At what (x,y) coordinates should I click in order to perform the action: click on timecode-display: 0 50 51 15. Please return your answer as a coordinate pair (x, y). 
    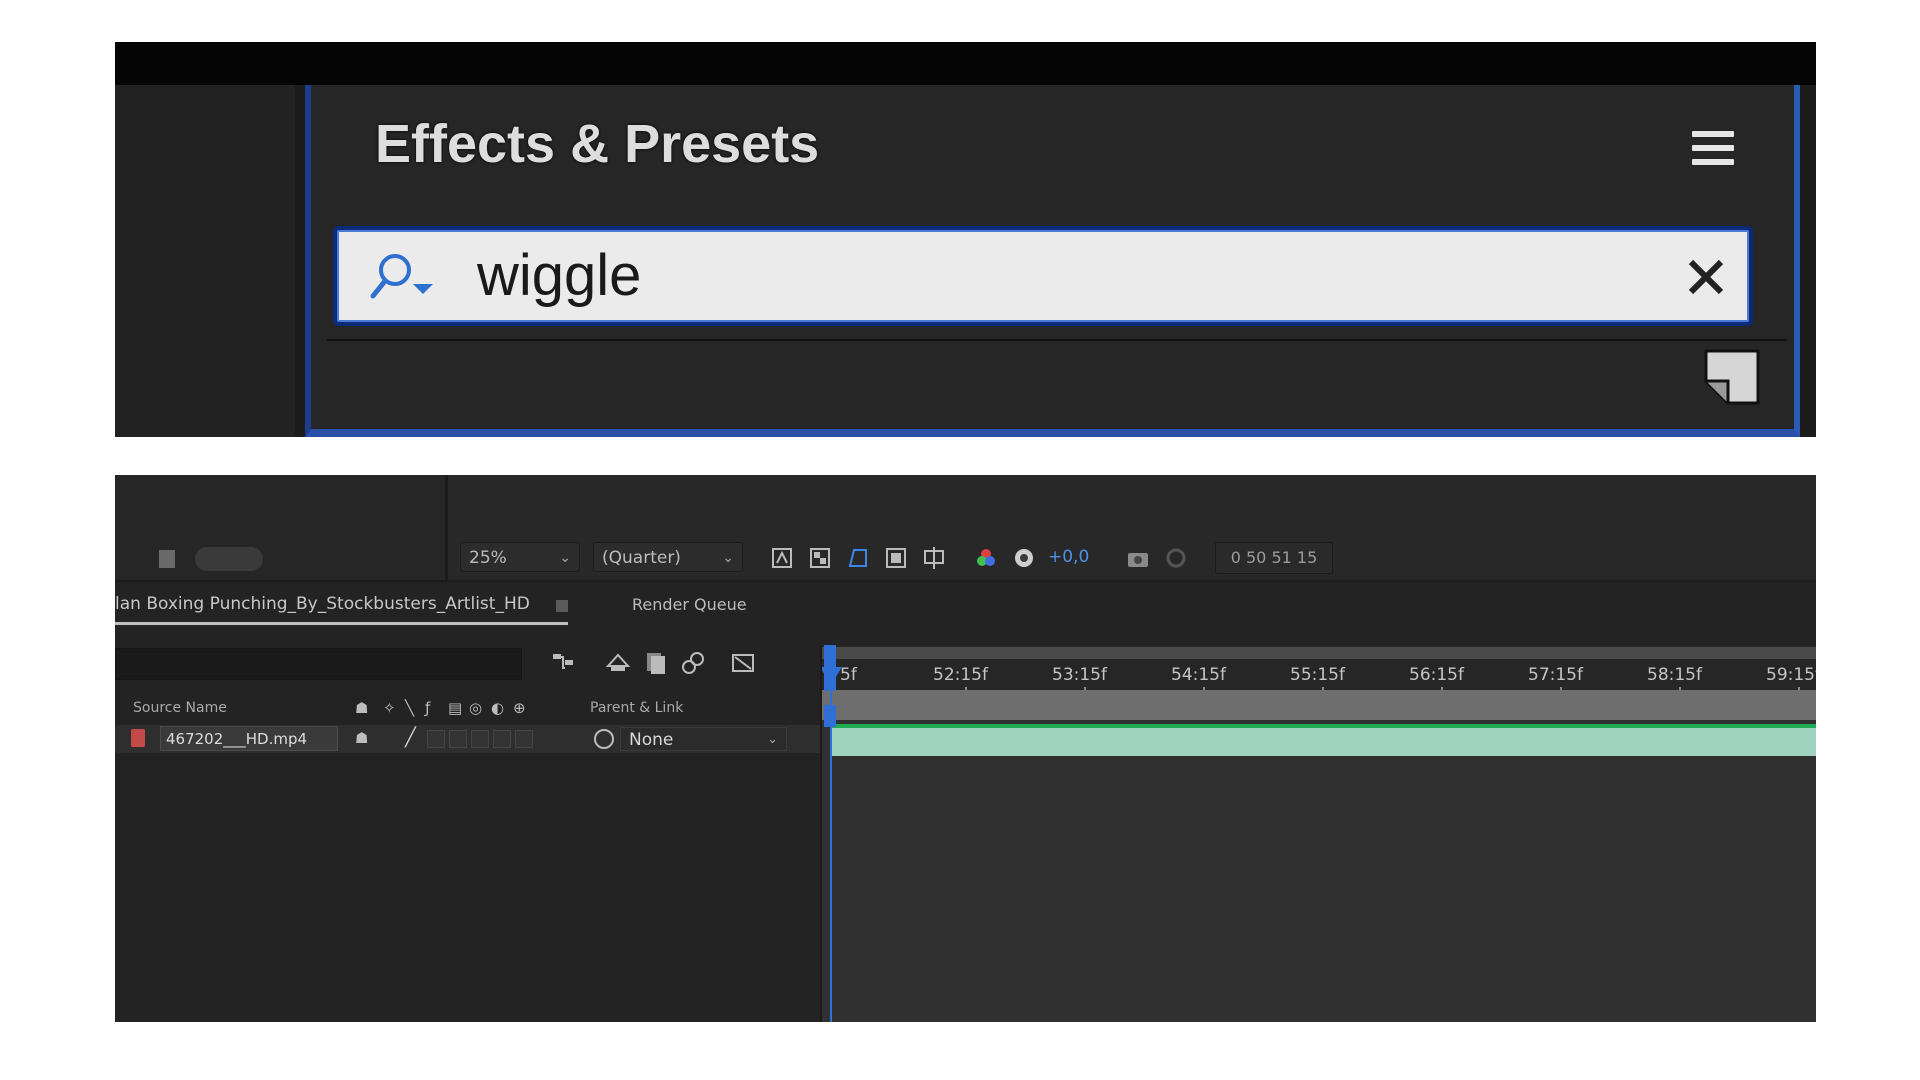
    Looking at the image, I should click on (1274, 558).